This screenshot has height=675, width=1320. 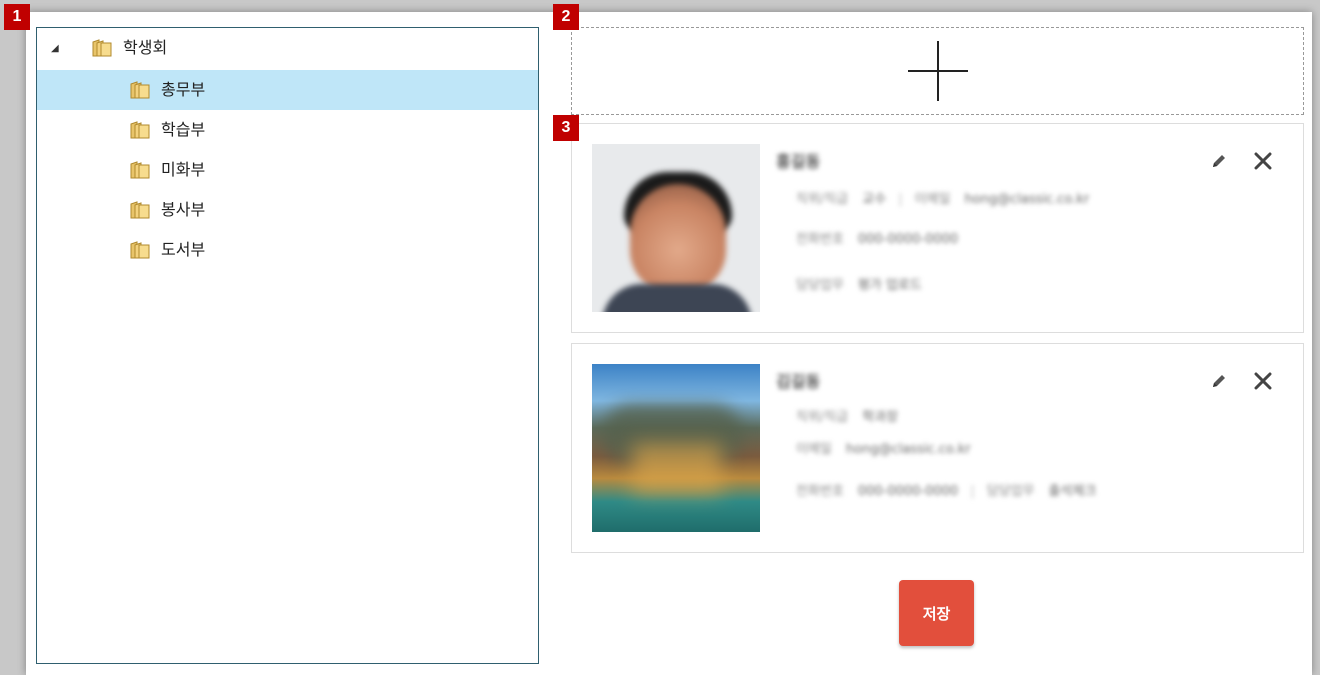 What do you see at coordinates (183, 249) in the screenshot?
I see `tree-item-label: 도서부` at bounding box center [183, 249].